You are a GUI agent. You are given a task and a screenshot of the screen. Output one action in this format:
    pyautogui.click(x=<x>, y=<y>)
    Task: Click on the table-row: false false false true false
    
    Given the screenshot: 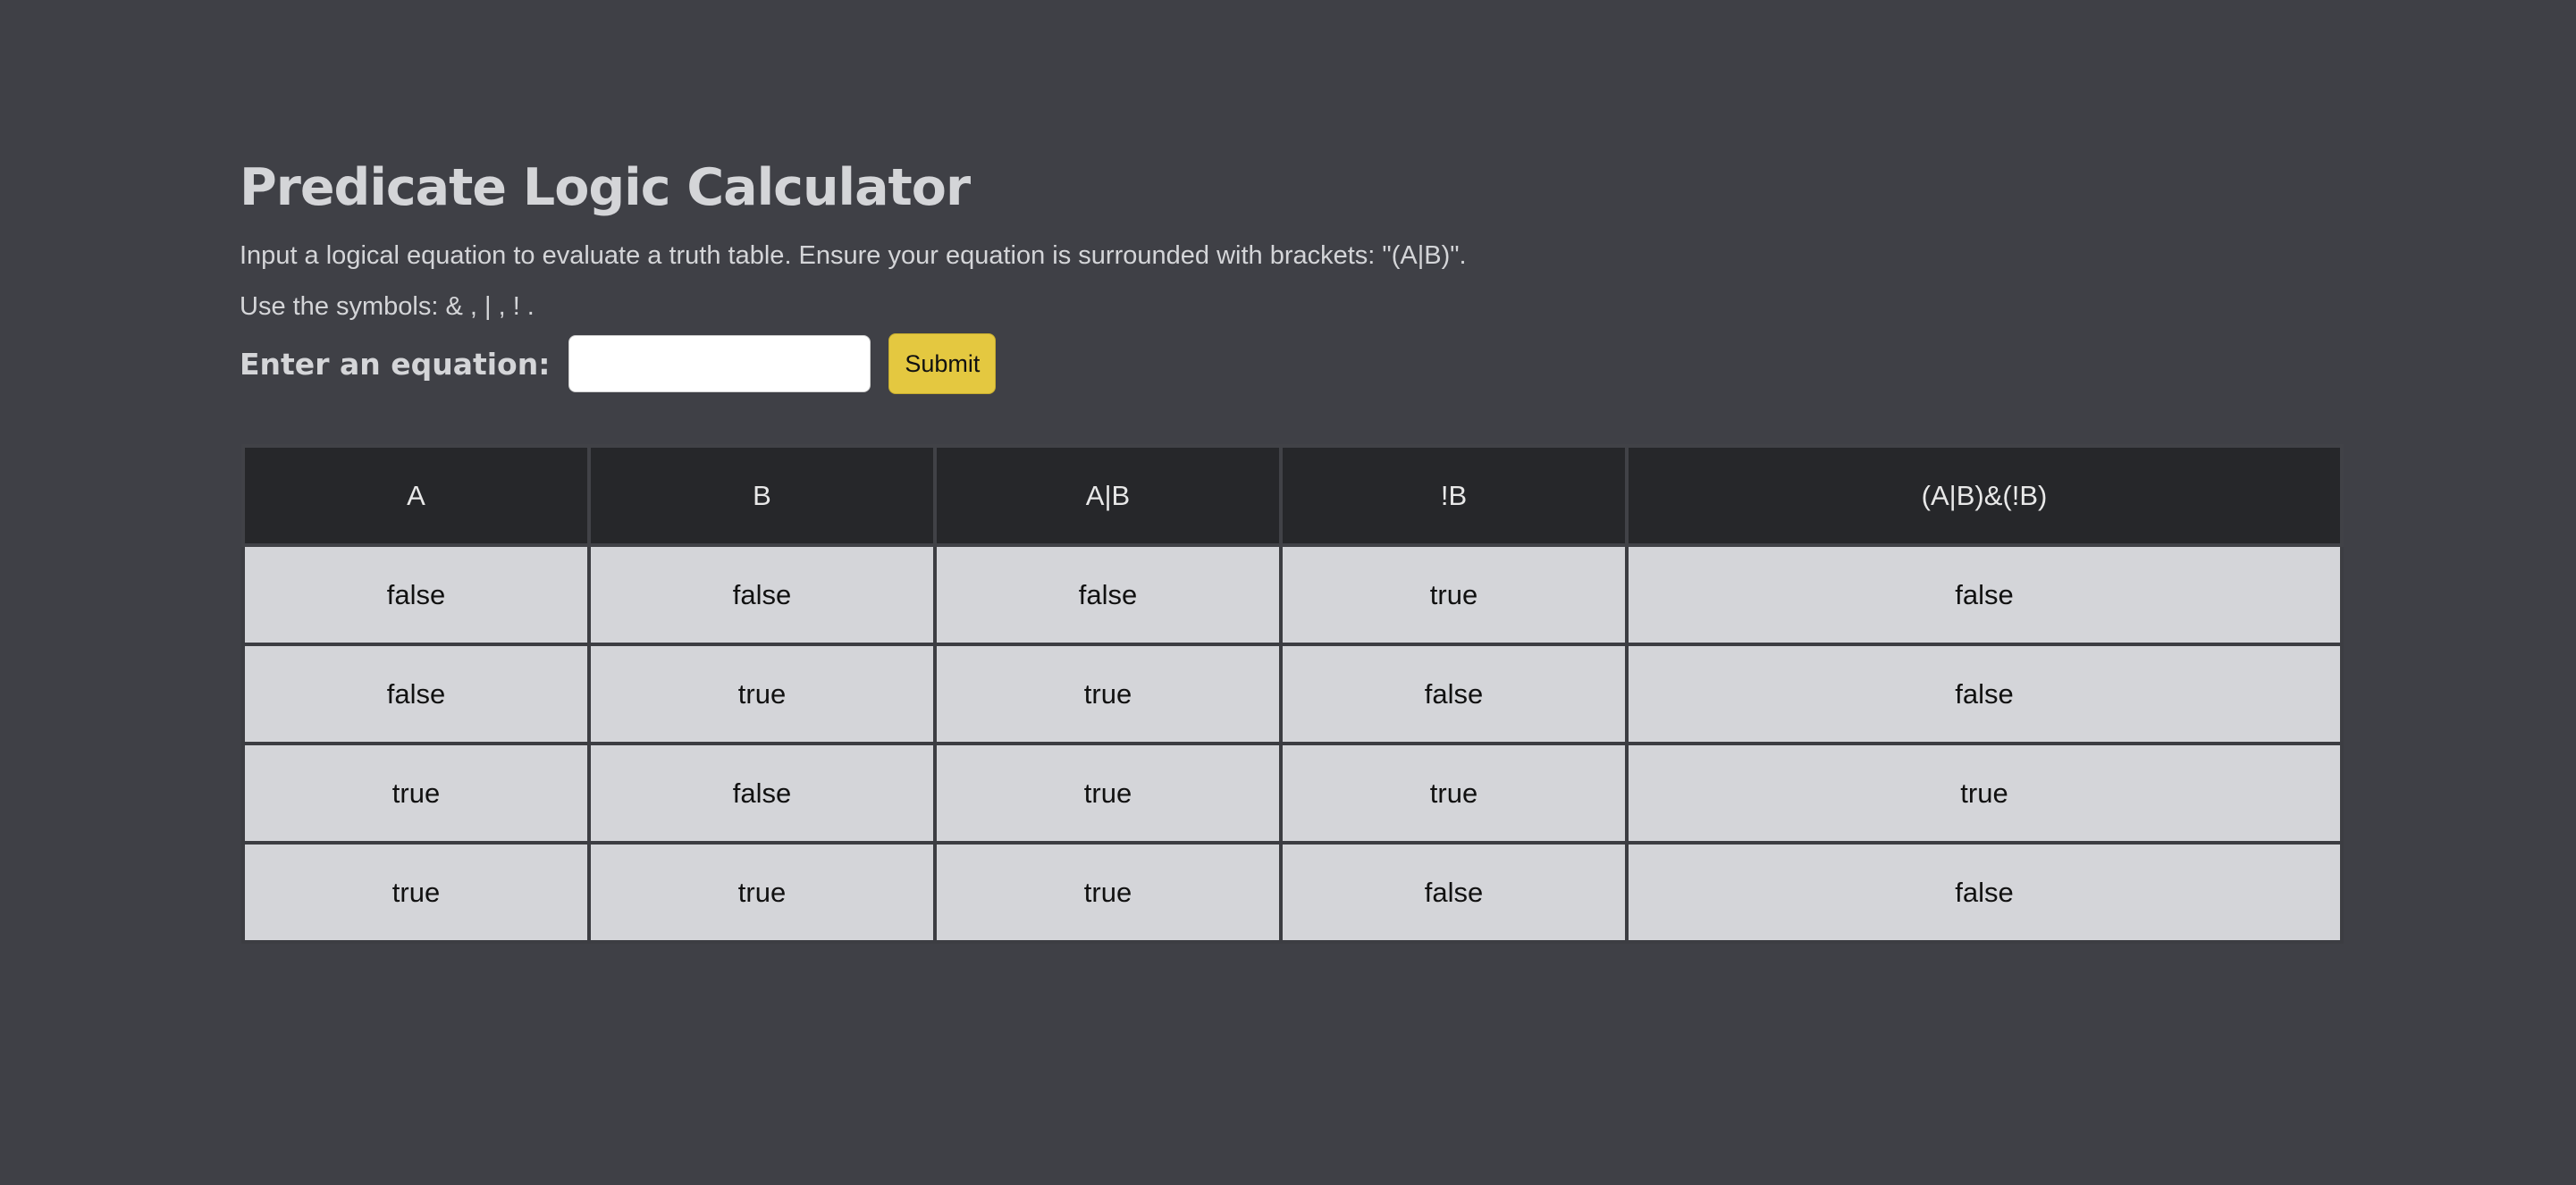 What is the action you would take?
    pyautogui.click(x=1293, y=594)
    